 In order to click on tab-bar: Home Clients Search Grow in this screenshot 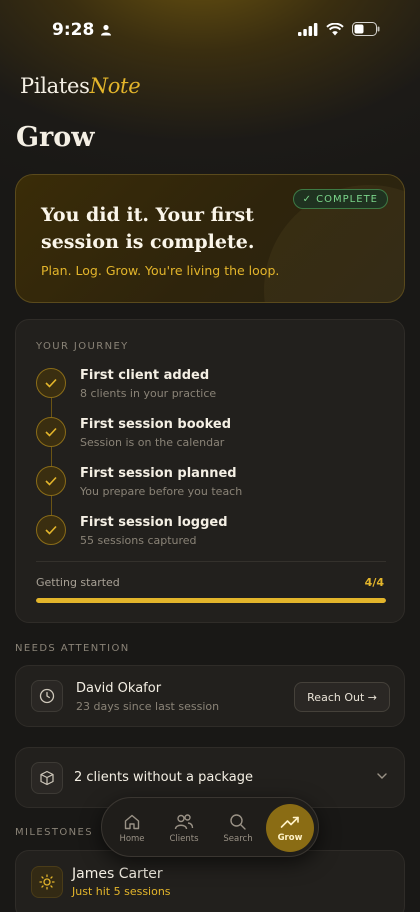, I will do `click(210, 827)`.